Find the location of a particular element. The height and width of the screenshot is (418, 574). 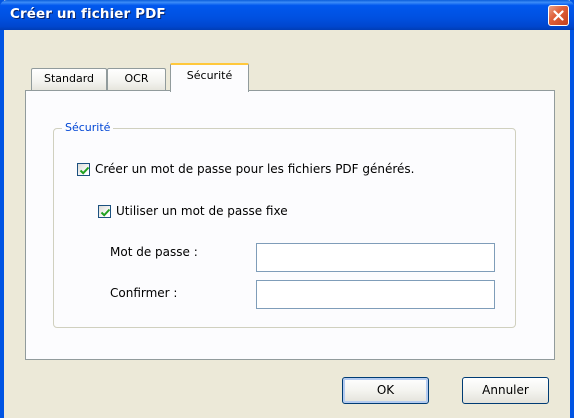

close-button is located at coordinates (558, 15).